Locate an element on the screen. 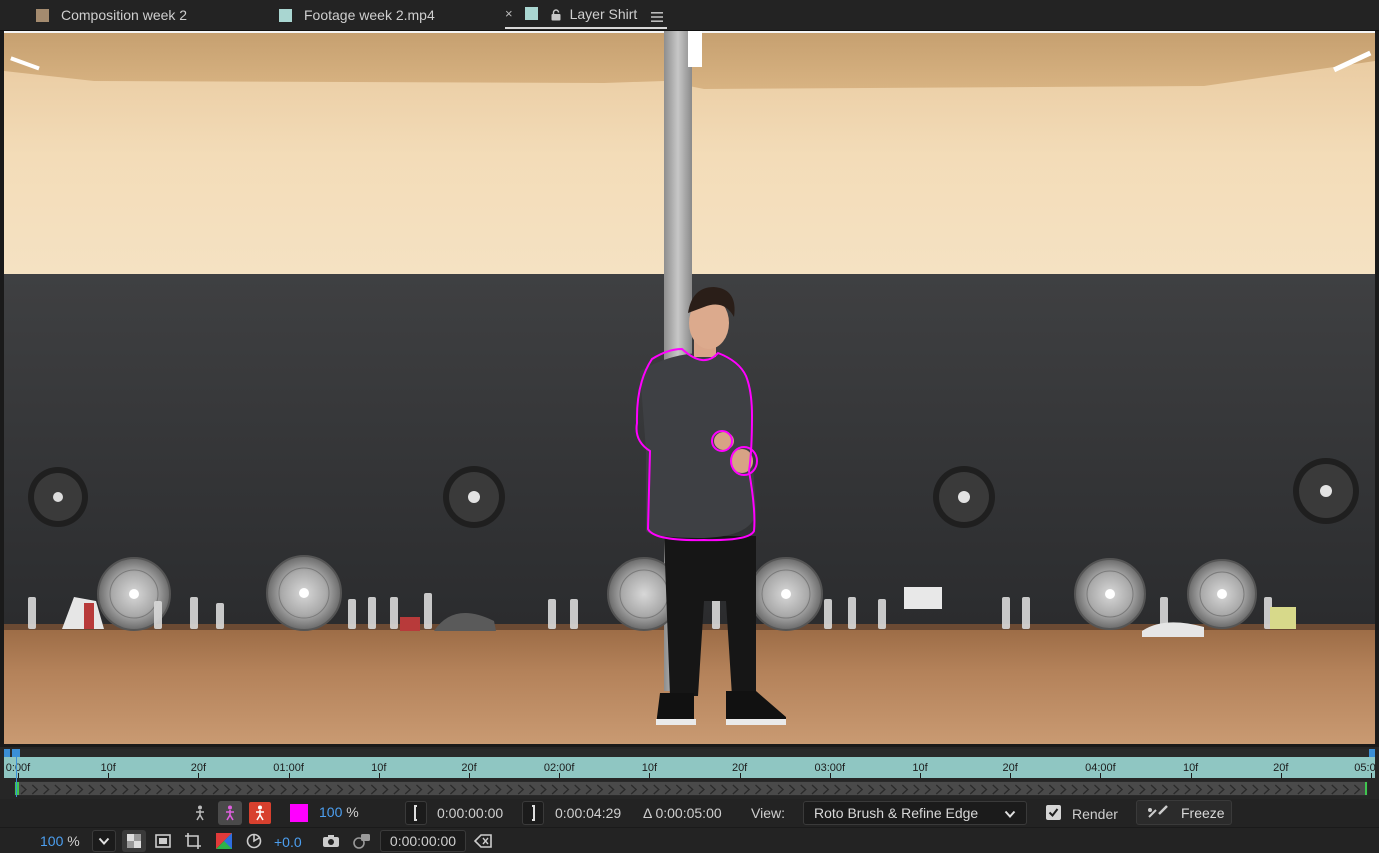 Image resolution: width=1379 pixels, height=853 pixels. span-end-marker is located at coordinates (1366, 789).